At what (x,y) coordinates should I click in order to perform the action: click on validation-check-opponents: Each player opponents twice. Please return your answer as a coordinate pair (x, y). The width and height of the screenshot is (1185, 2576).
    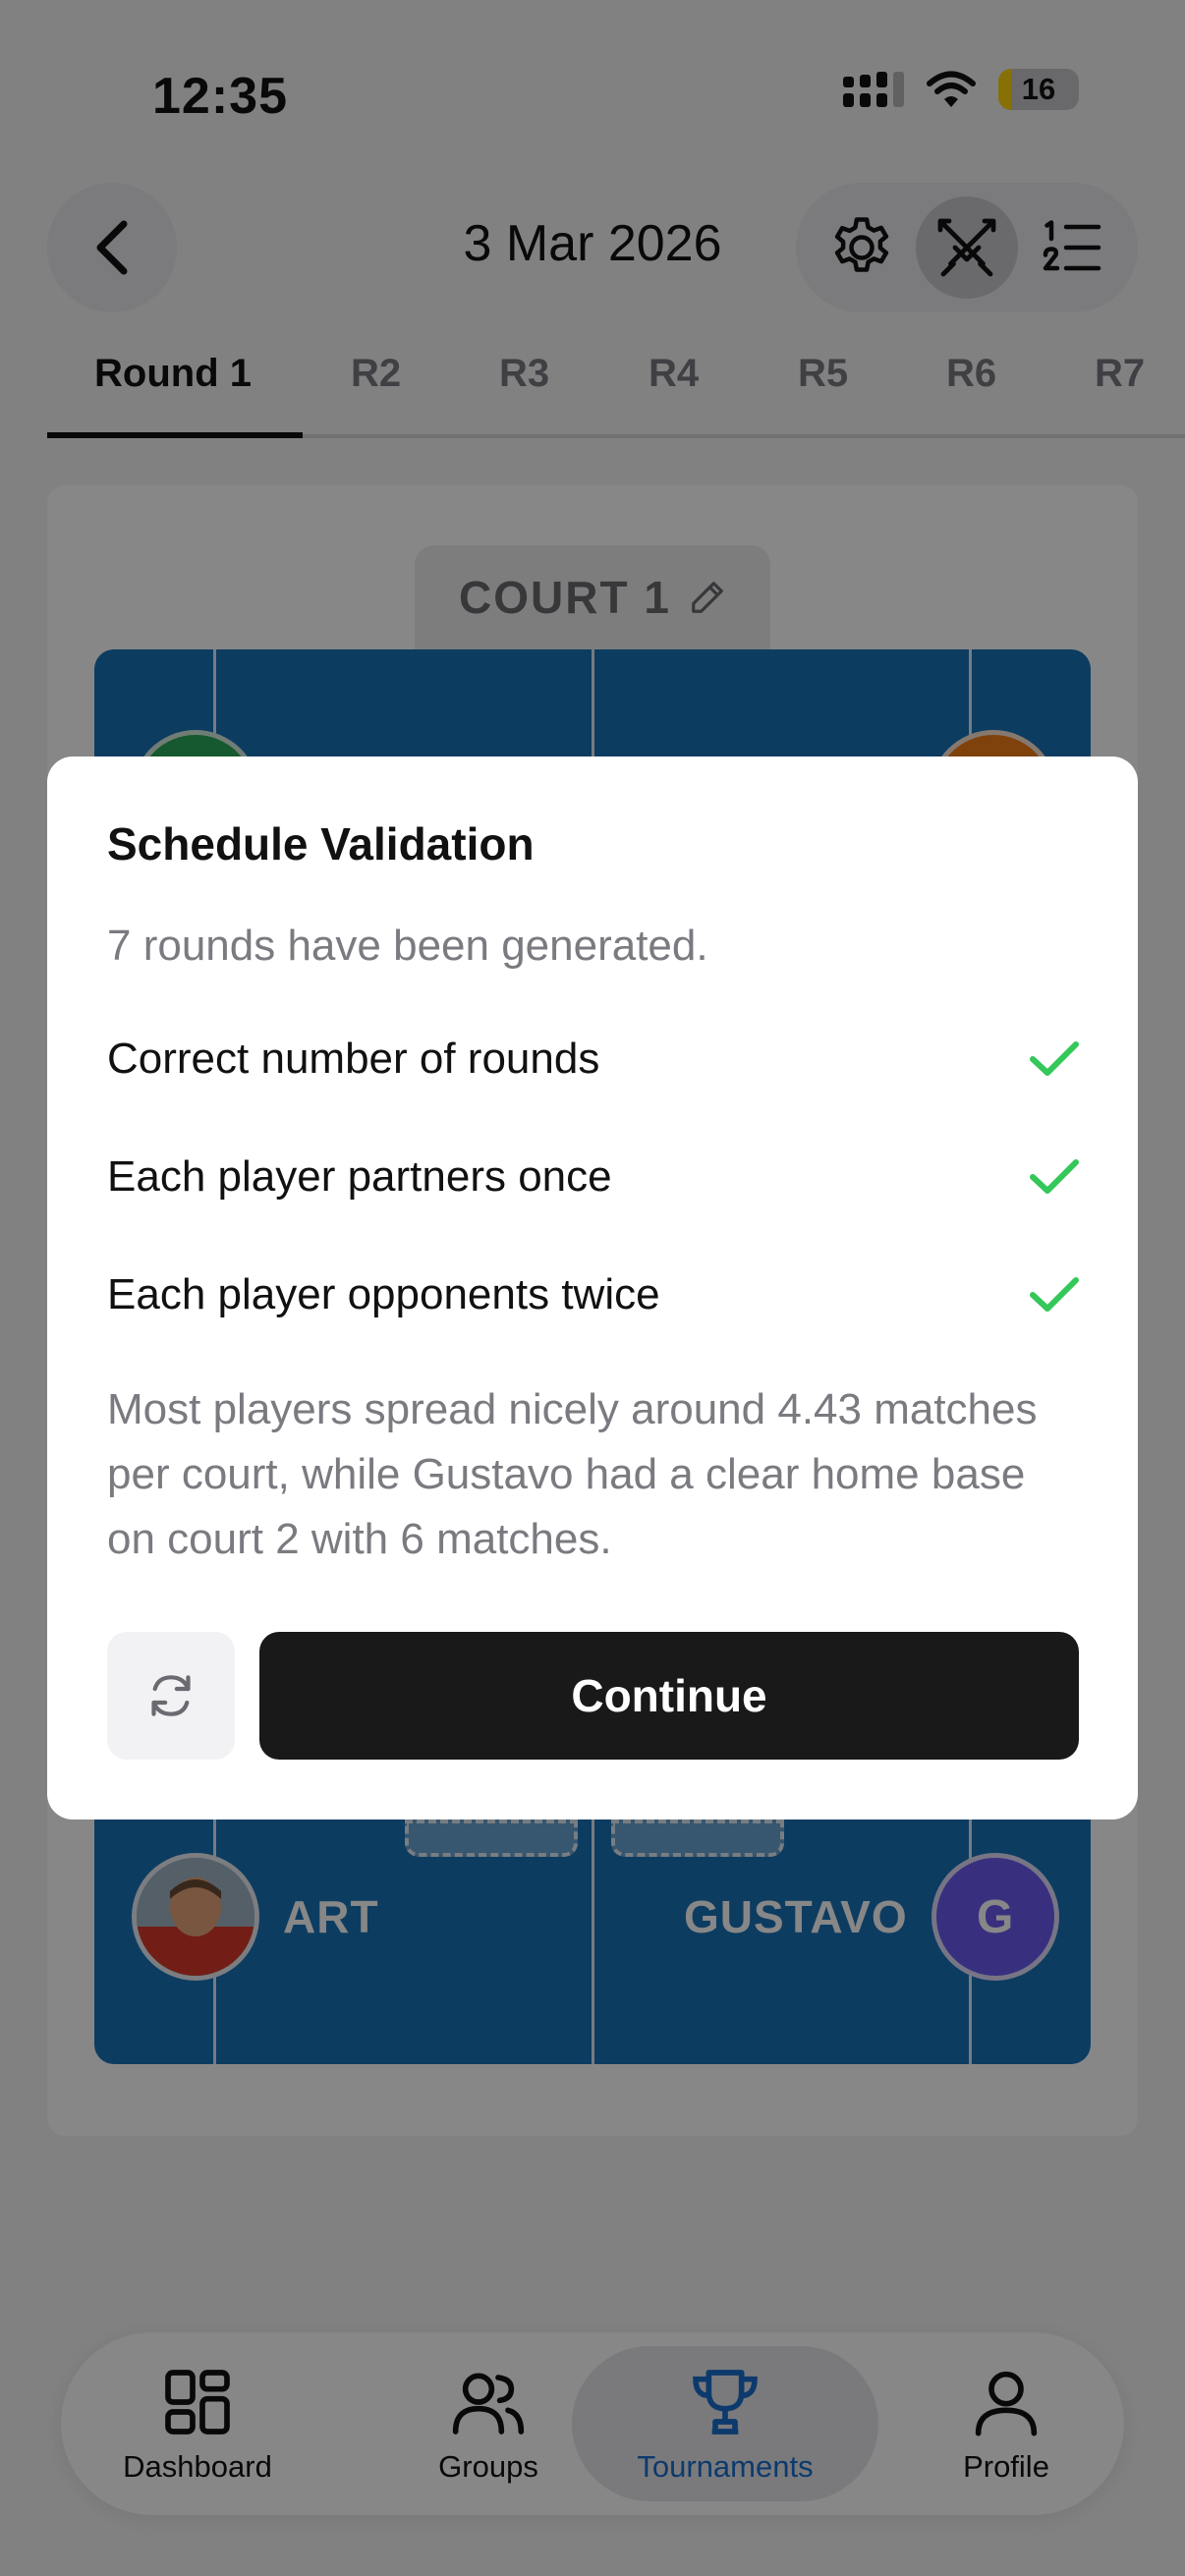
    Looking at the image, I should click on (594, 1294).